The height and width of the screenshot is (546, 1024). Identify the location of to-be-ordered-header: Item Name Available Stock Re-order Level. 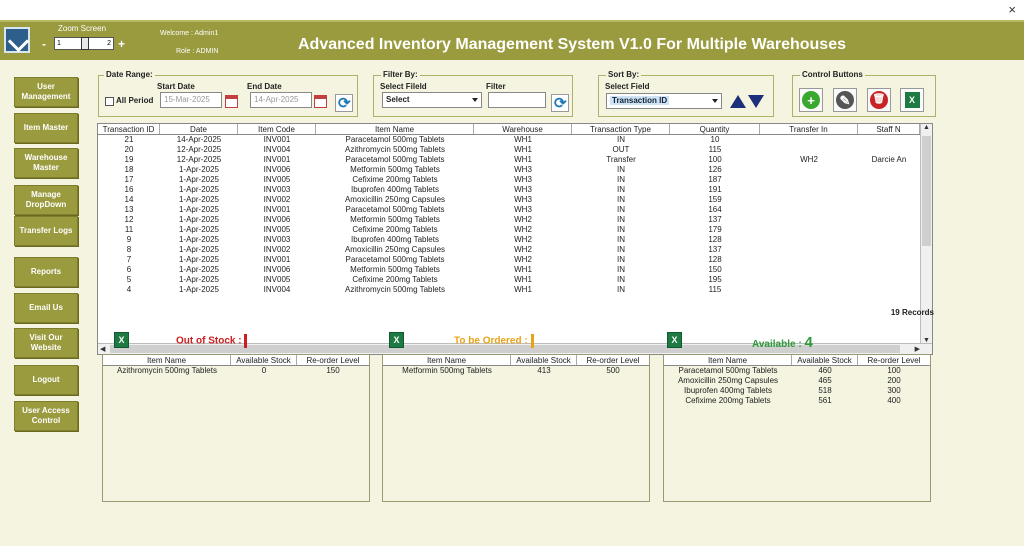
(516, 360).